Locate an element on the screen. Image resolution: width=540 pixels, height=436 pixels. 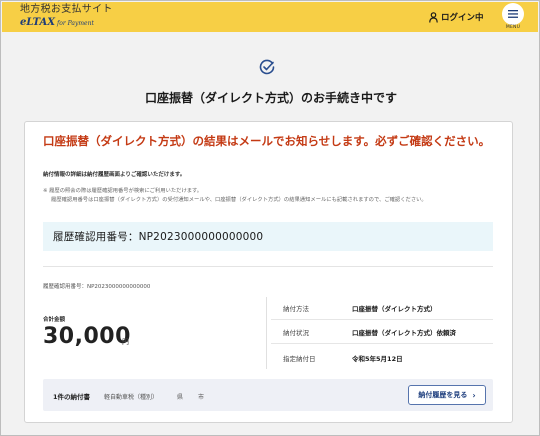
info-row-date: 指定納付日 令和5年5月12日 is located at coordinates (382, 357).